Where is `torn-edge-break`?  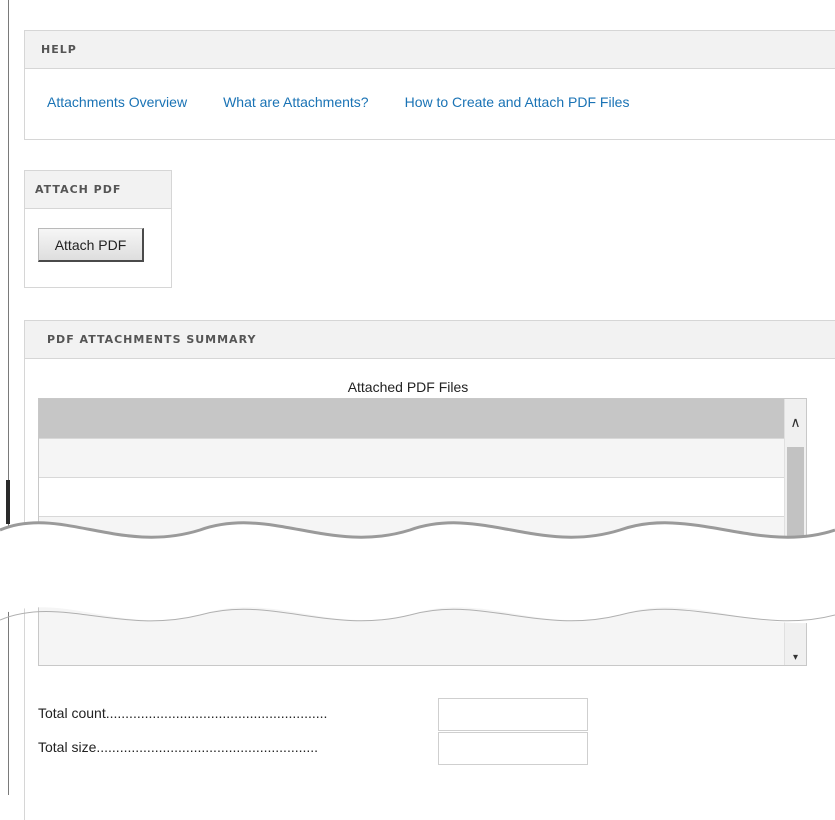 torn-edge-break is located at coordinates (417, 572).